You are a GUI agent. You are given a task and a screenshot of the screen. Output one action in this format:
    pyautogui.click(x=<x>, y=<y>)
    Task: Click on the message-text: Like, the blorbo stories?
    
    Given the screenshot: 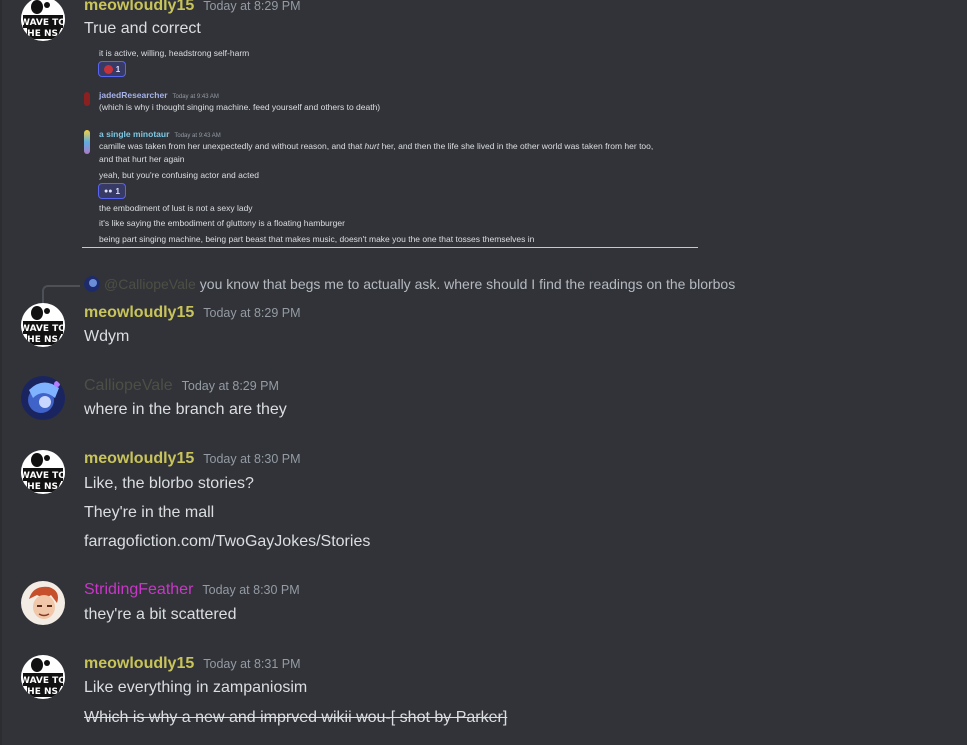 What is the action you would take?
    pyautogui.click(x=169, y=483)
    